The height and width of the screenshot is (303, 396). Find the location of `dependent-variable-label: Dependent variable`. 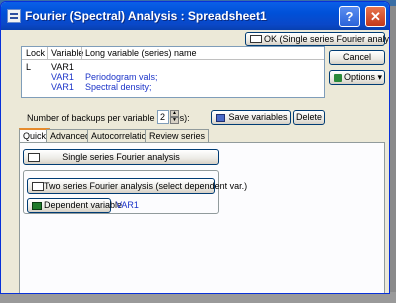

dependent-variable-label: Dependent variable is located at coordinates (83, 205).